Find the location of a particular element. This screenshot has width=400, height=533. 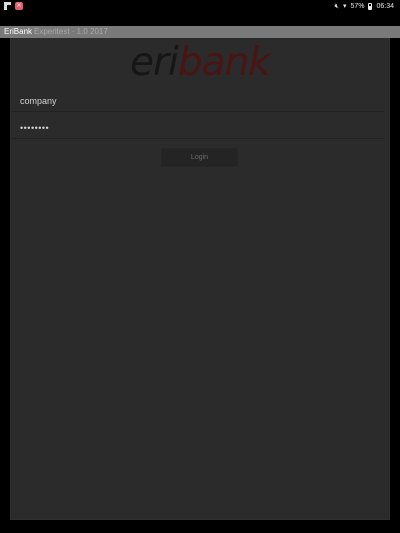

flipboard-icon is located at coordinates (8, 6).